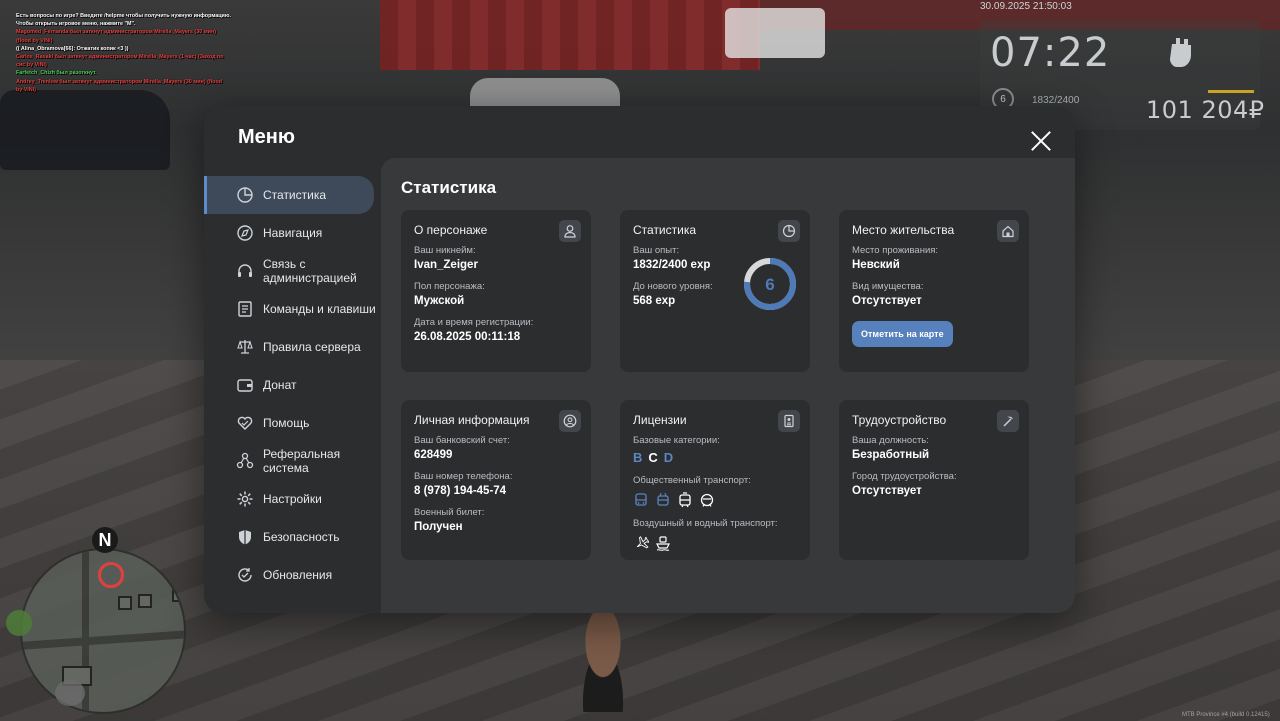 This screenshot has width=1280, height=721. I want to click on trolleybus-icon, so click(663, 499).